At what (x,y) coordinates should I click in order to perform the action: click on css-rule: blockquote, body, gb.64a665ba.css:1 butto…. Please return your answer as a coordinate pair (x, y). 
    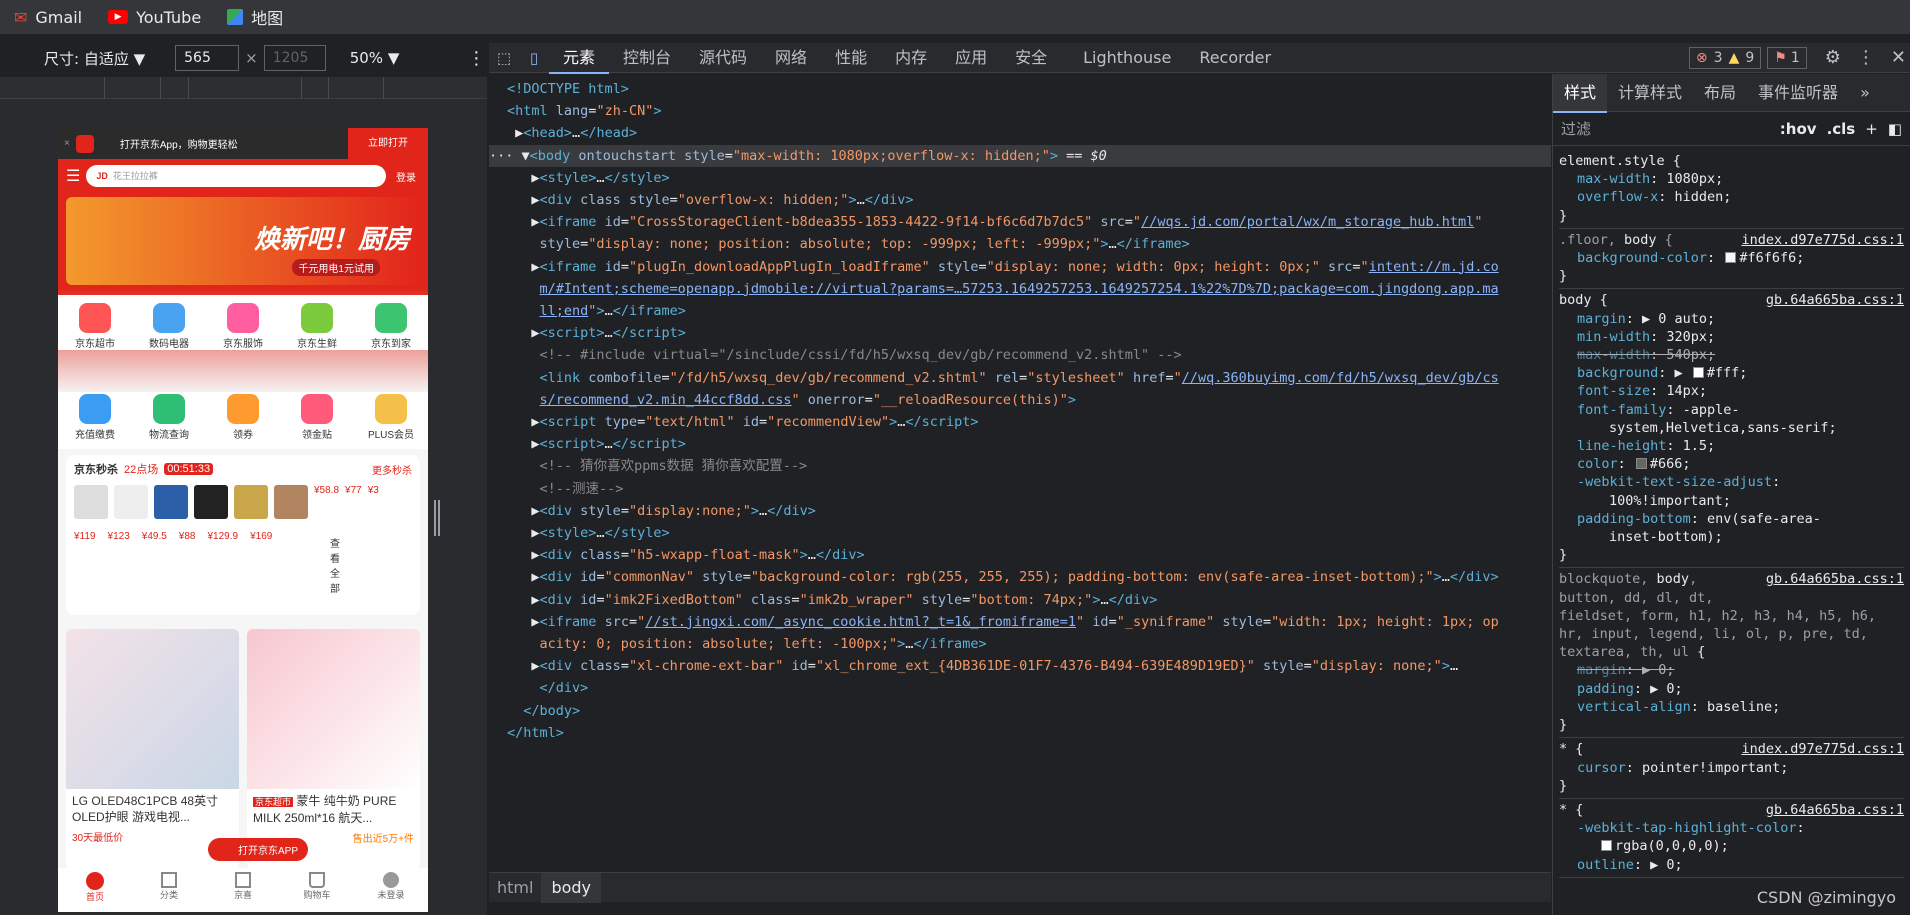
    Looking at the image, I should click on (1731, 653).